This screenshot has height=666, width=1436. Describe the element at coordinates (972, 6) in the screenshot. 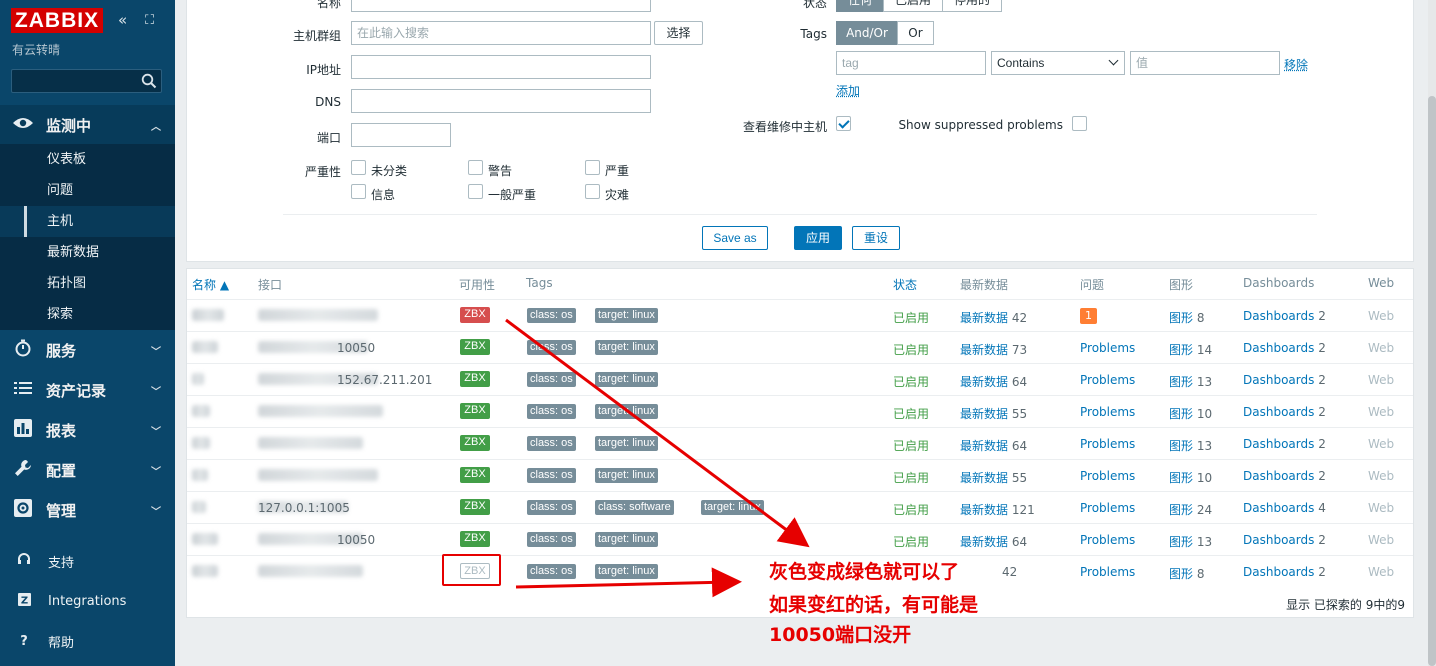

I see `status-disabled-option: 停用的` at that location.